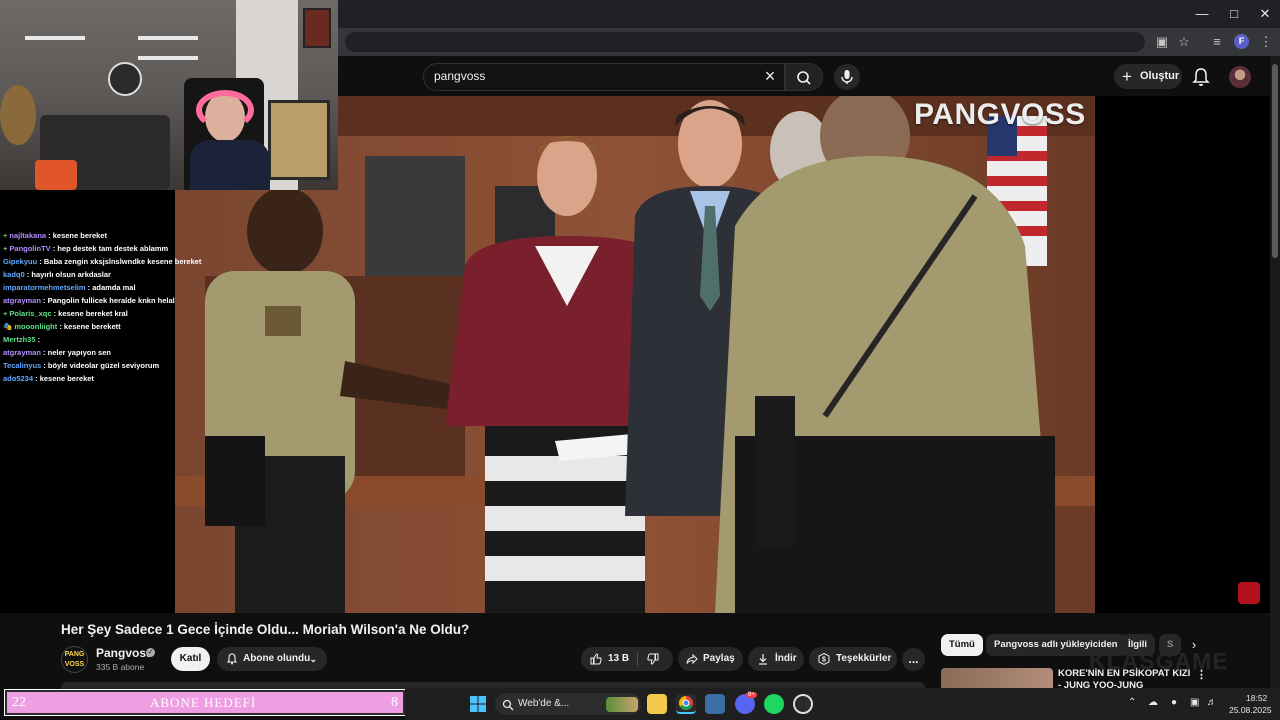  What do you see at coordinates (1132, 702) in the screenshot?
I see `show-hidden-icons-icon: ⌃` at bounding box center [1132, 702].